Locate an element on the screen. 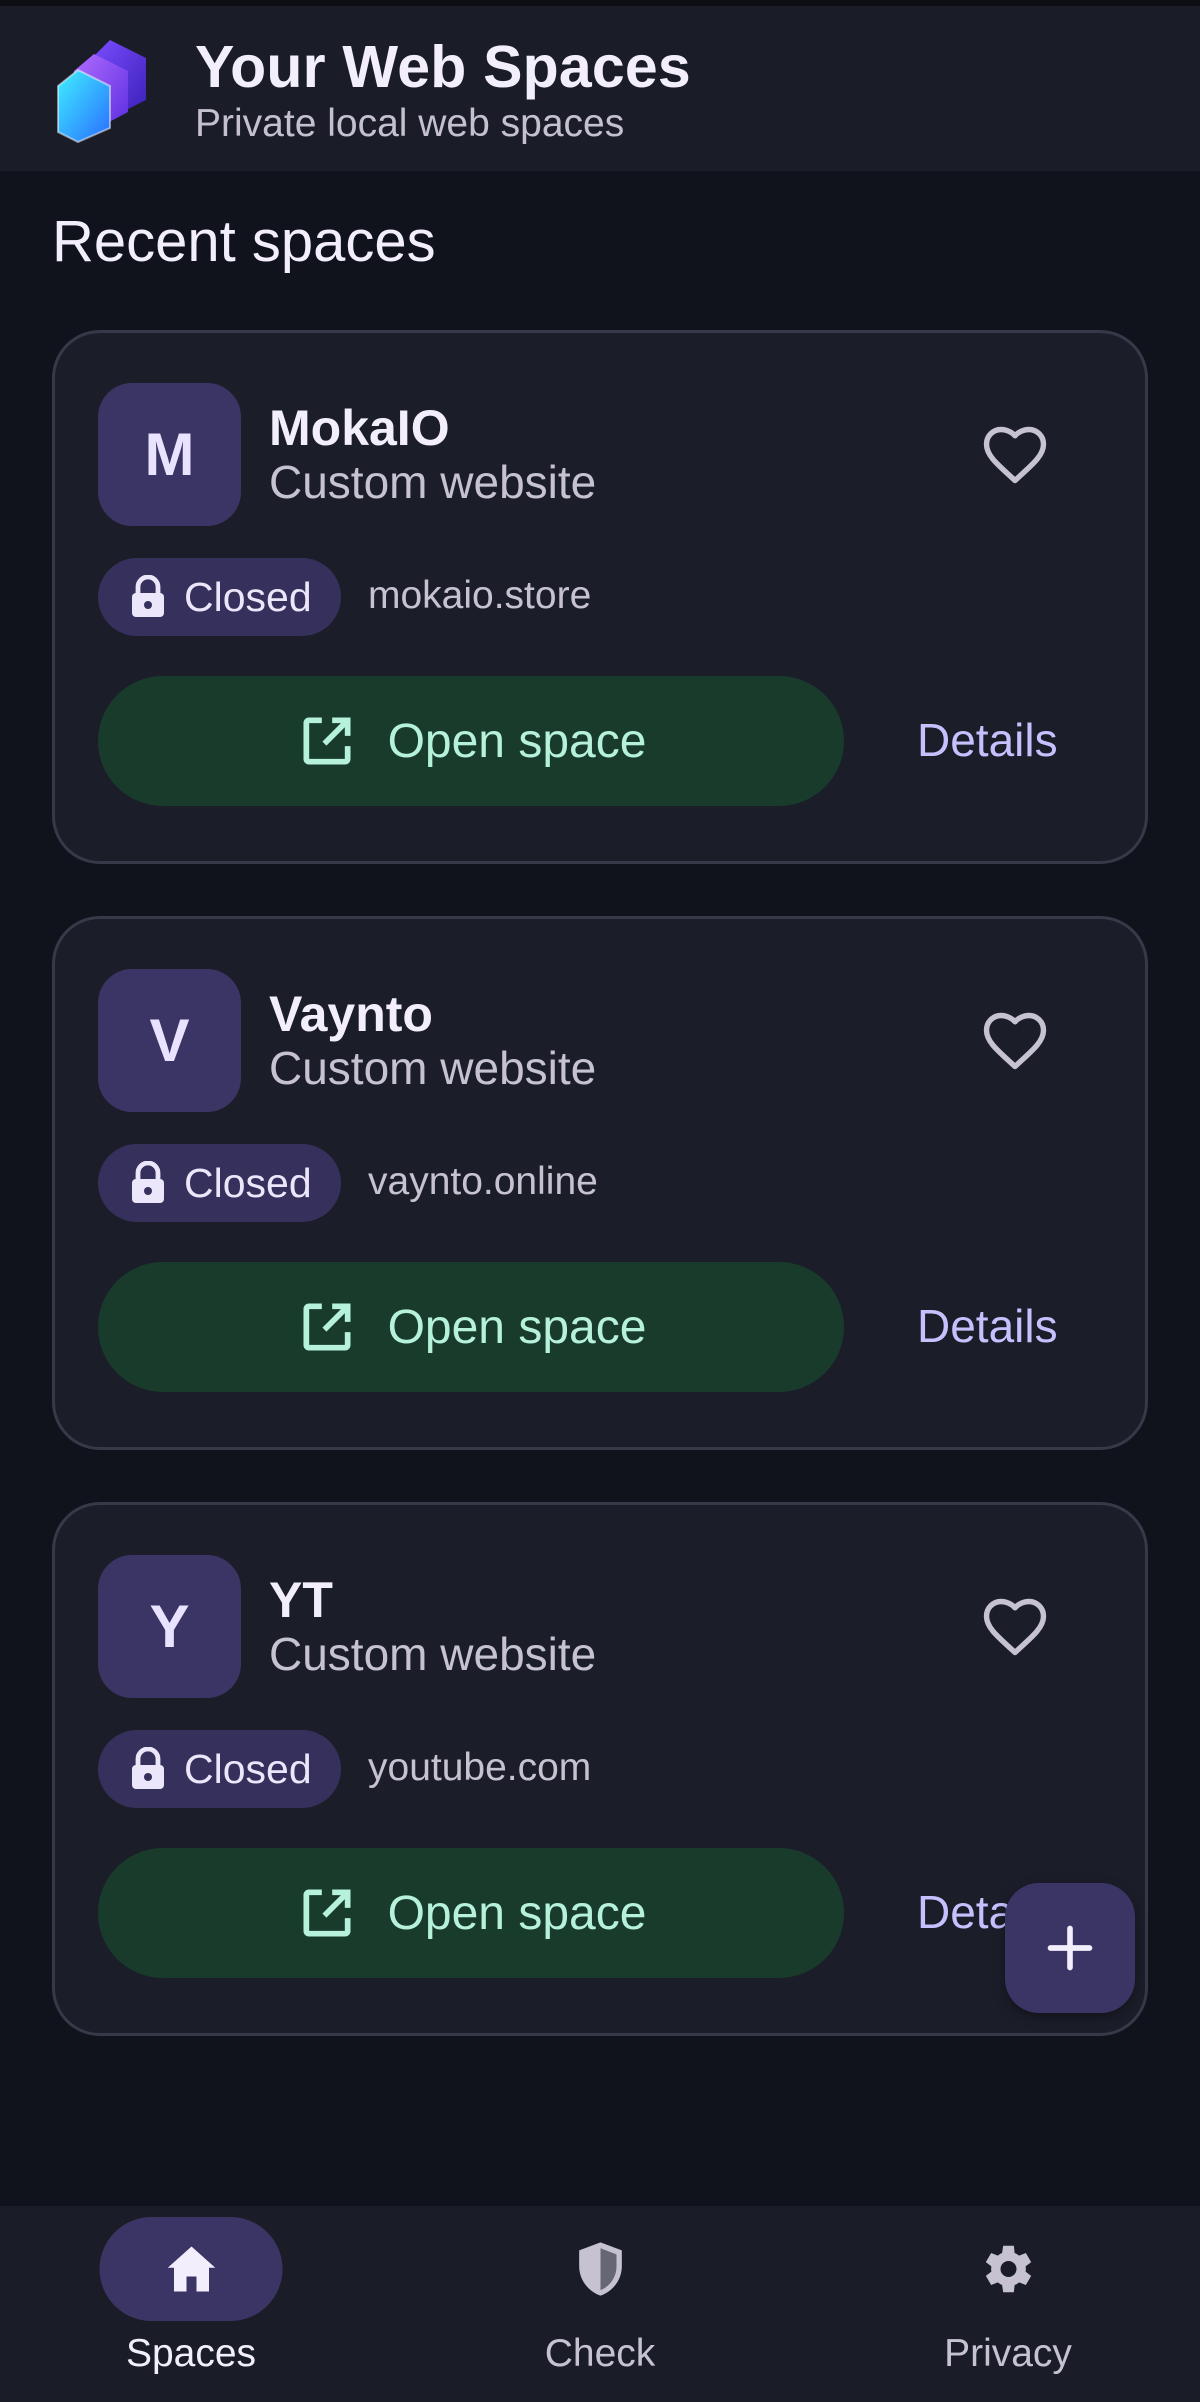  space-domain: mokaio.store is located at coordinates (480, 595).